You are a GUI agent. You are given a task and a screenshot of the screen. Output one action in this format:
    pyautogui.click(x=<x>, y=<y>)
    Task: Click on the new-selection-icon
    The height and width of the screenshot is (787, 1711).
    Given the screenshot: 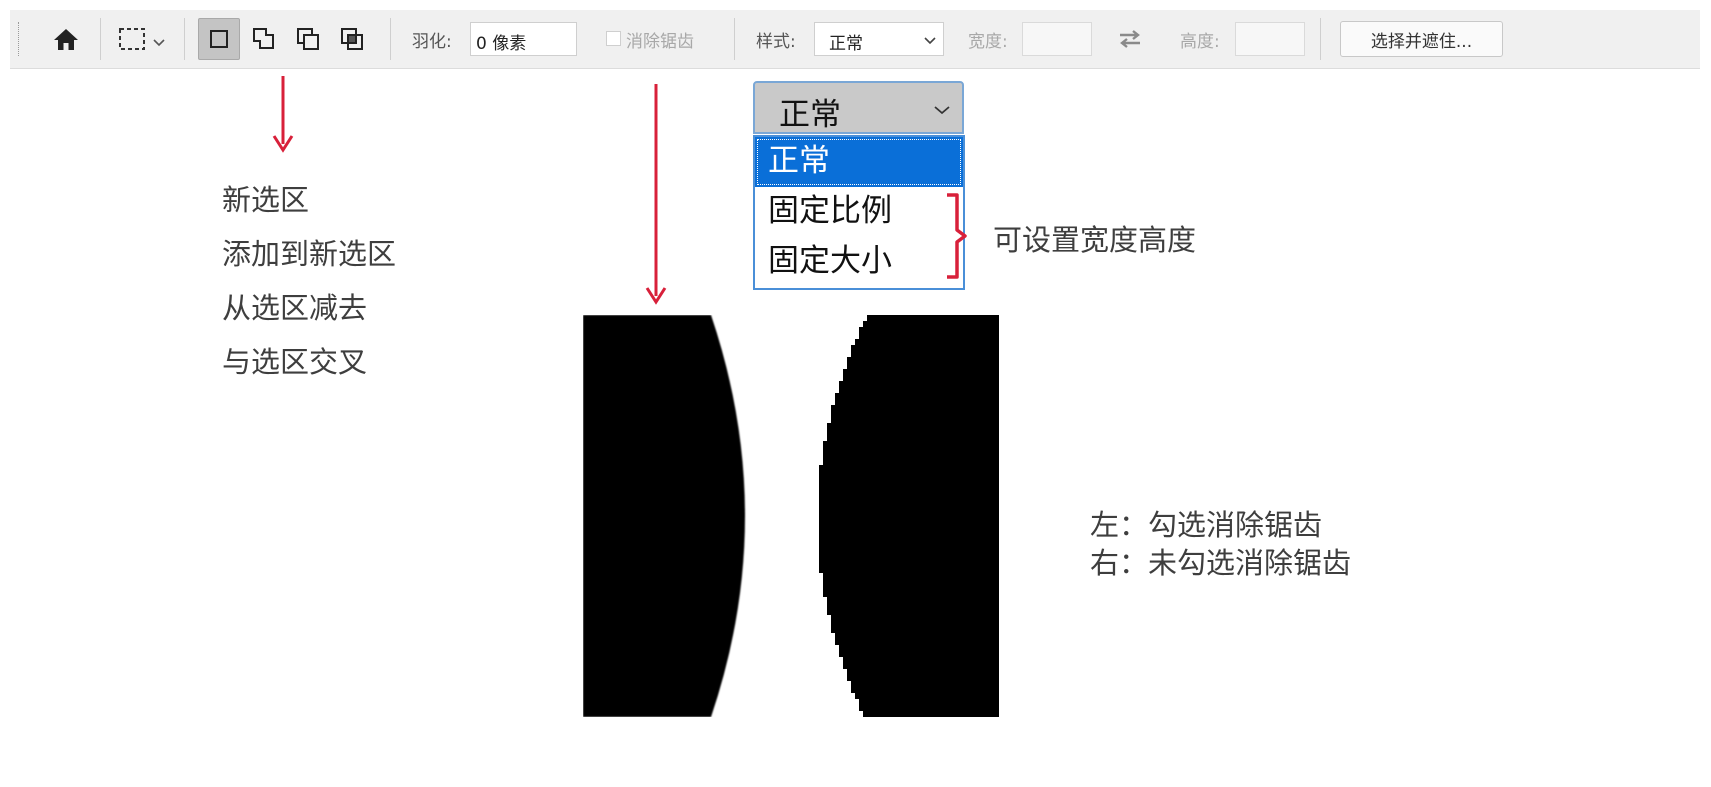 What is the action you would take?
    pyautogui.click(x=219, y=39)
    